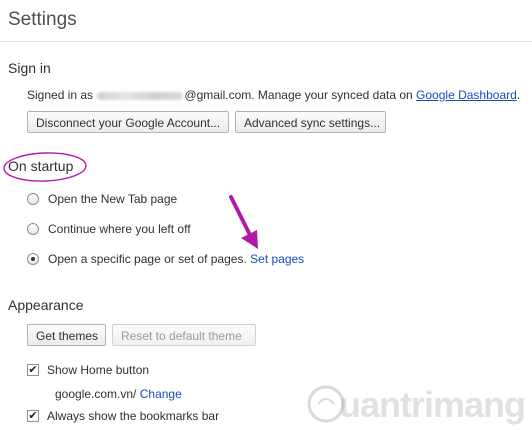 This screenshot has width=532, height=430. I want to click on signed-in-prefix: Signed in as, so click(60, 95).